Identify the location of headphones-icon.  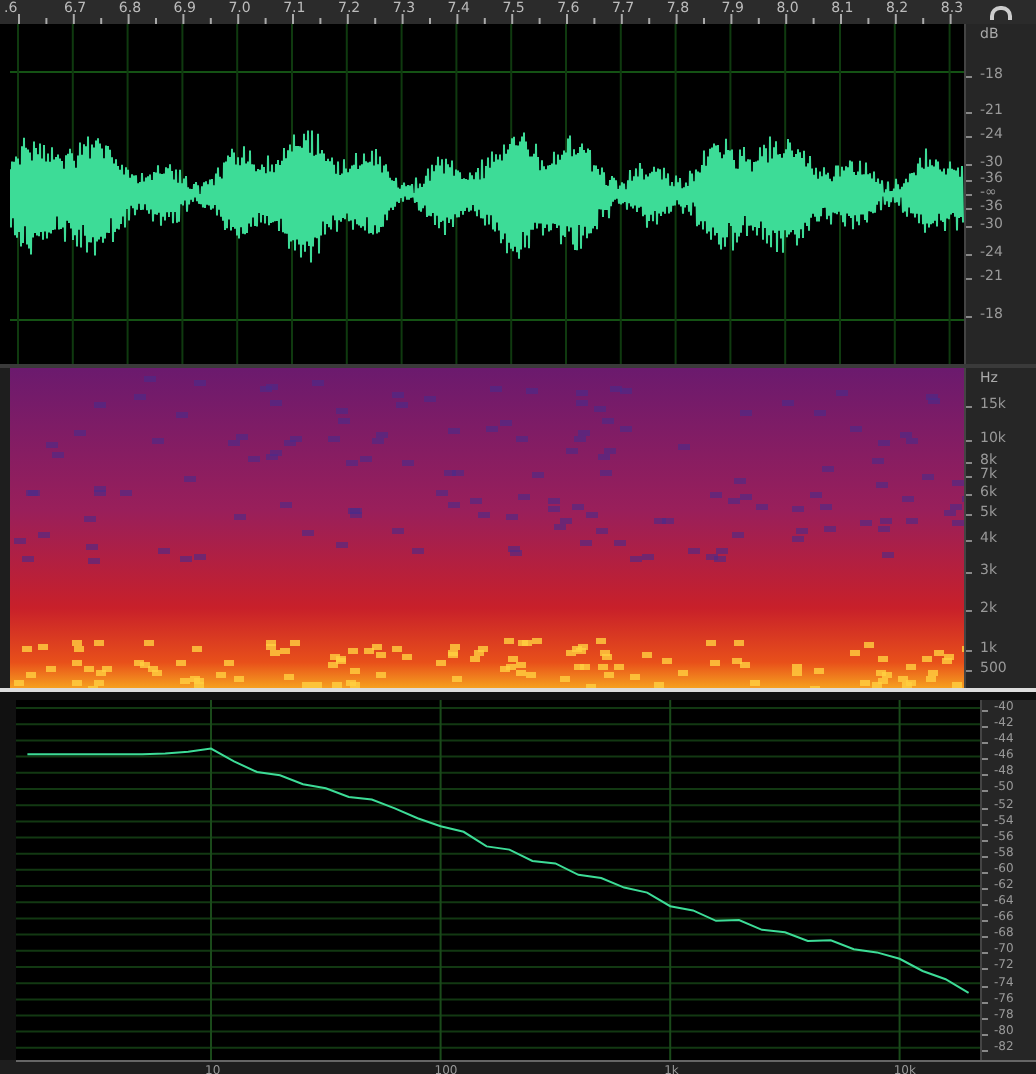
(1000, 12).